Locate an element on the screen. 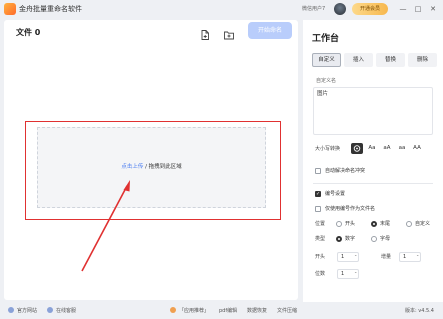 This screenshot has width=443, height=319. file-compress-link: 文件压缩 is located at coordinates (287, 311).